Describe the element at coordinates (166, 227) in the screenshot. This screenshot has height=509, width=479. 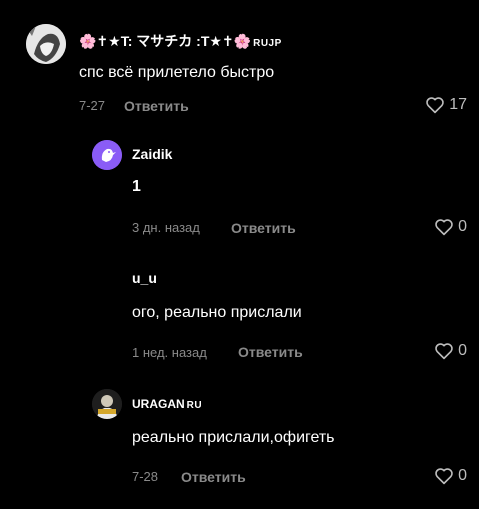
I see `comment-date: 3 дн. назад` at that location.